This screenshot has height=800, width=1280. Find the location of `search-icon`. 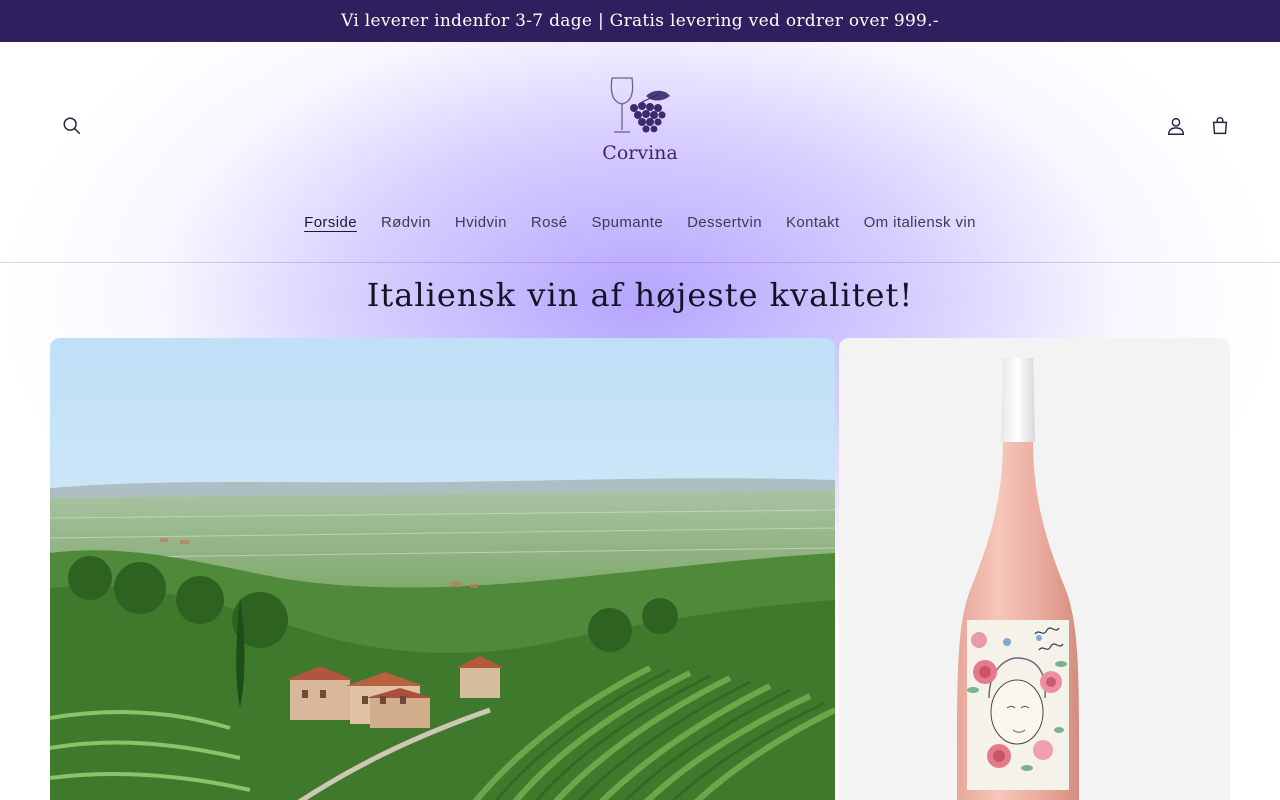

search-icon is located at coordinates (72, 126).